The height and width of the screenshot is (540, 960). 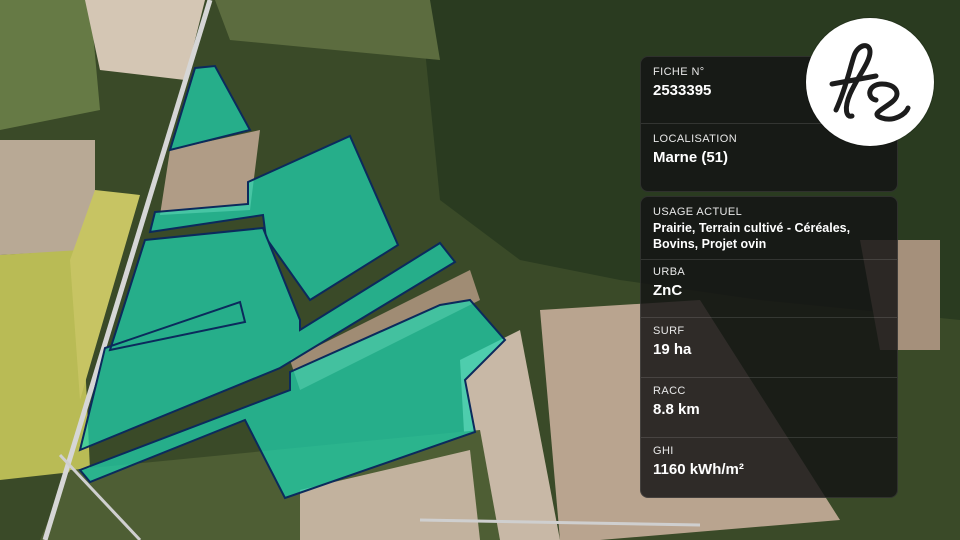 What do you see at coordinates (698, 469) in the screenshot?
I see `ghi-value: 1160 kWh/m²` at bounding box center [698, 469].